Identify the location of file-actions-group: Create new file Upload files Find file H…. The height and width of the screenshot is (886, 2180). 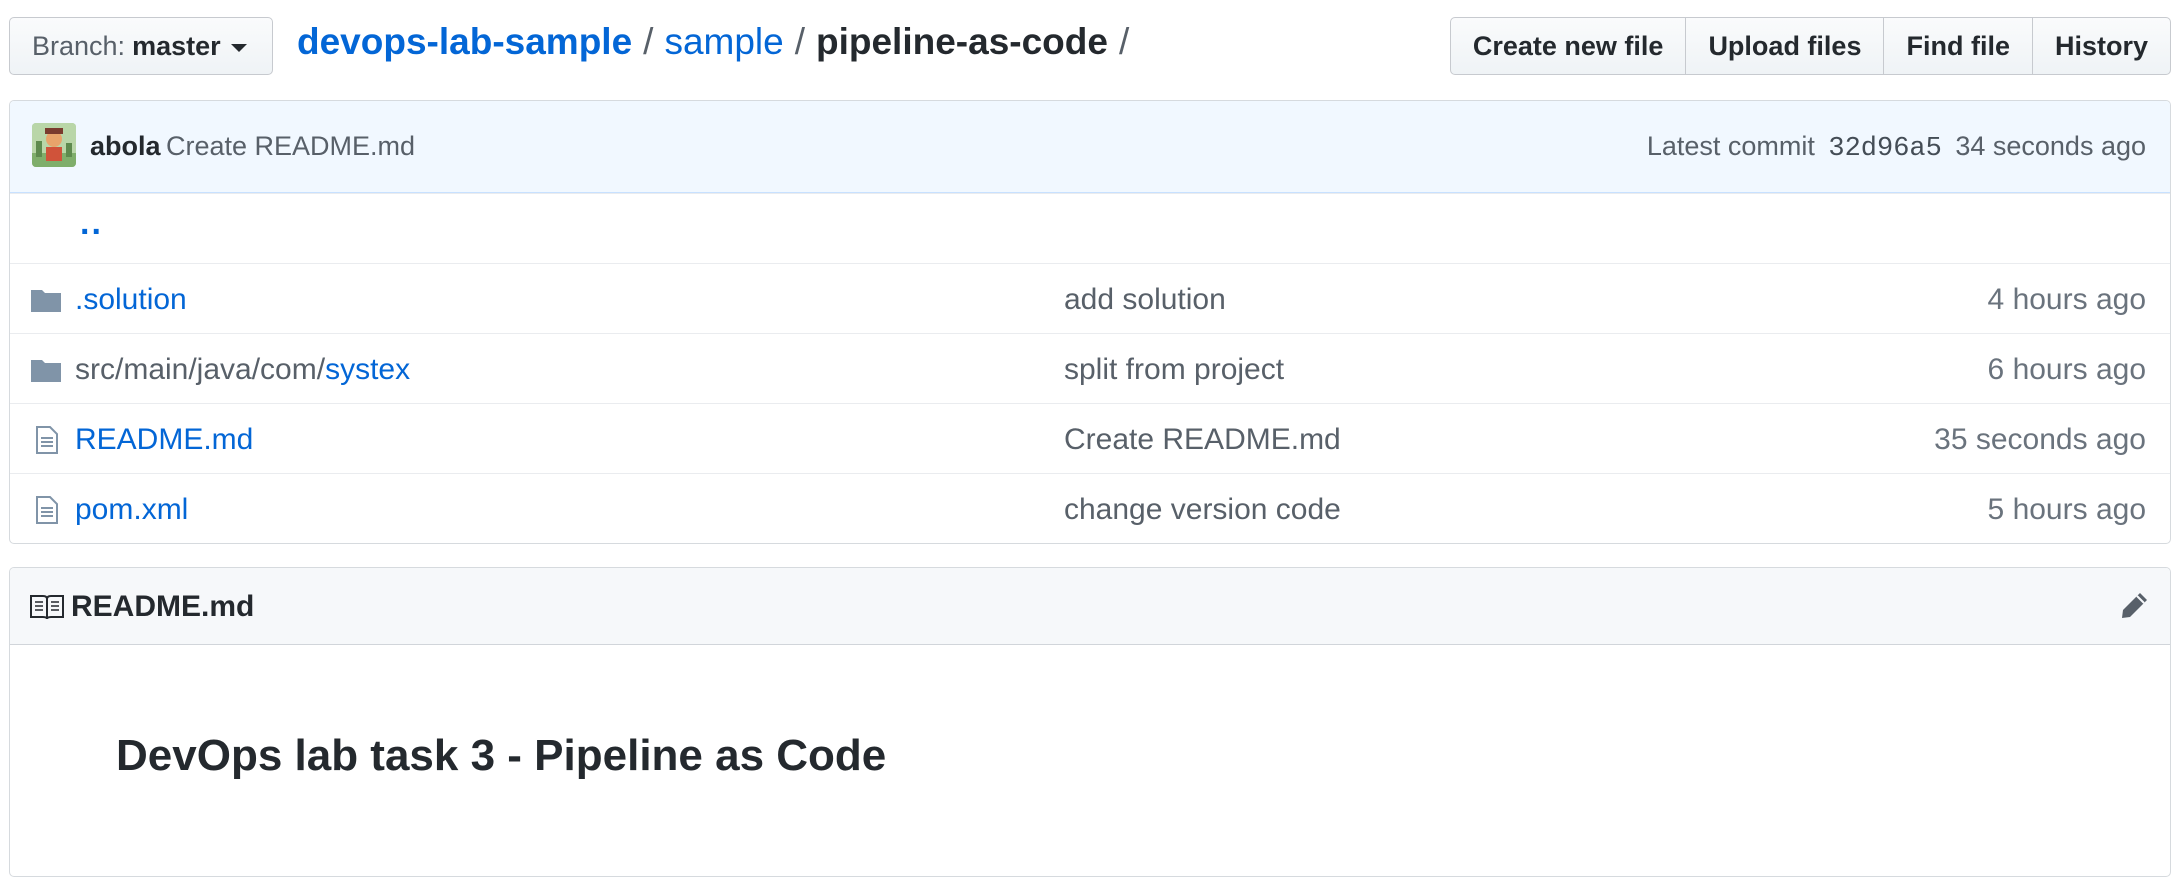
(1810, 46).